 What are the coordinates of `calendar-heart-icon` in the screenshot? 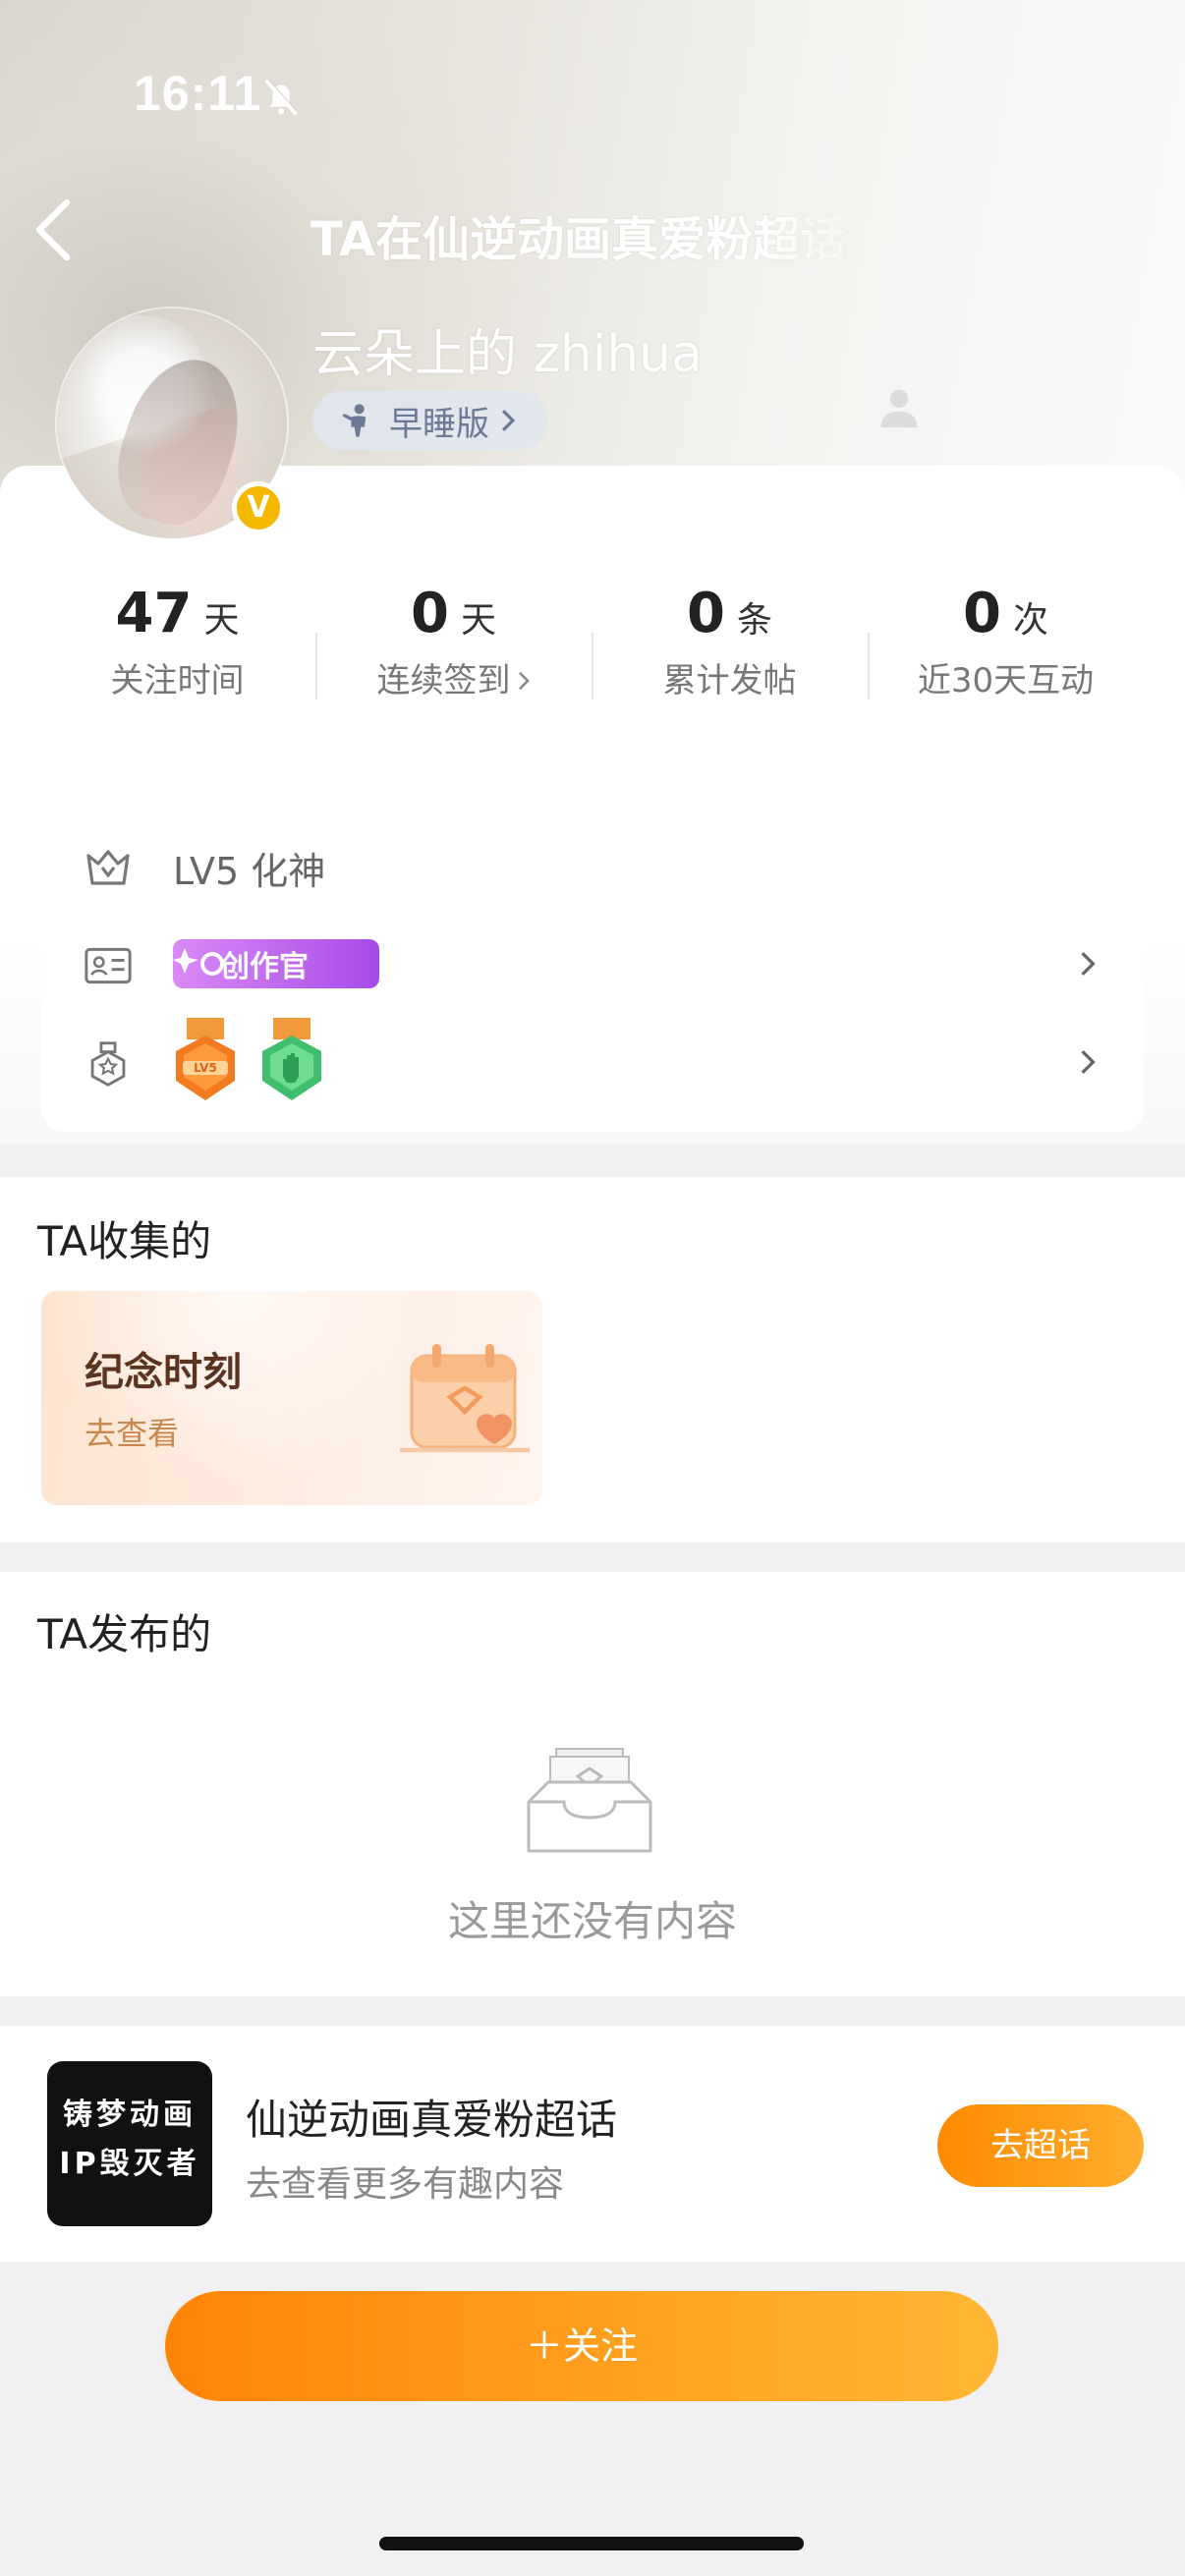 It's located at (465, 1398).